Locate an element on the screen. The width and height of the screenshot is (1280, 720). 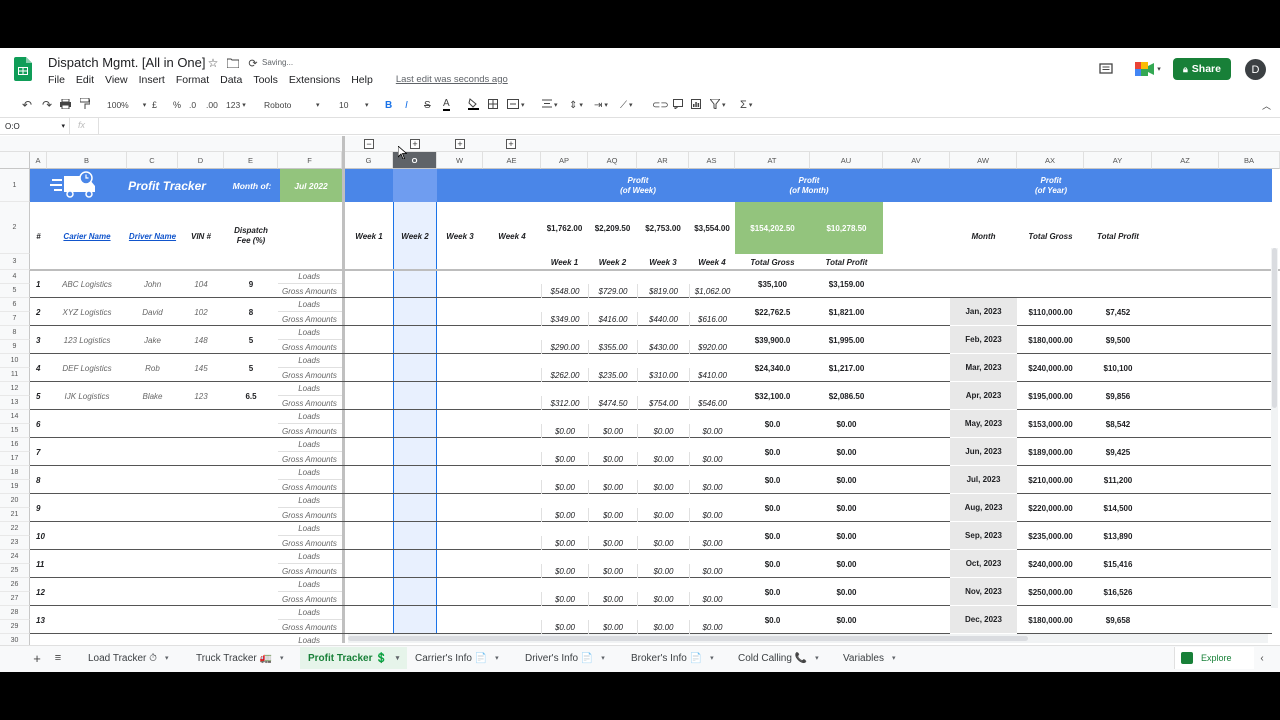
dispatch-fee: 6.5 is located at coordinates (251, 396).